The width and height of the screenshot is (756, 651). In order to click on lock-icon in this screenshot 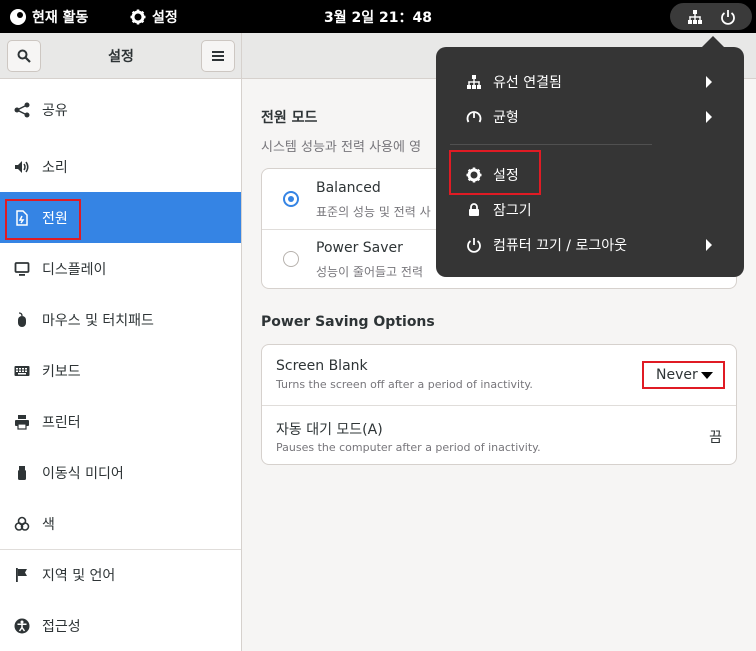, I will do `click(474, 210)`.